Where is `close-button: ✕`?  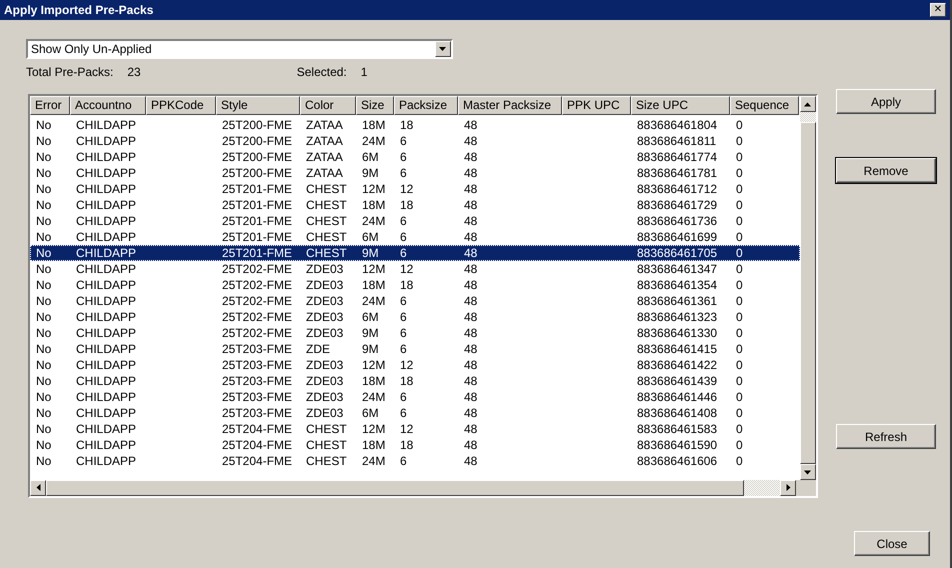
close-button: ✕ is located at coordinates (938, 10).